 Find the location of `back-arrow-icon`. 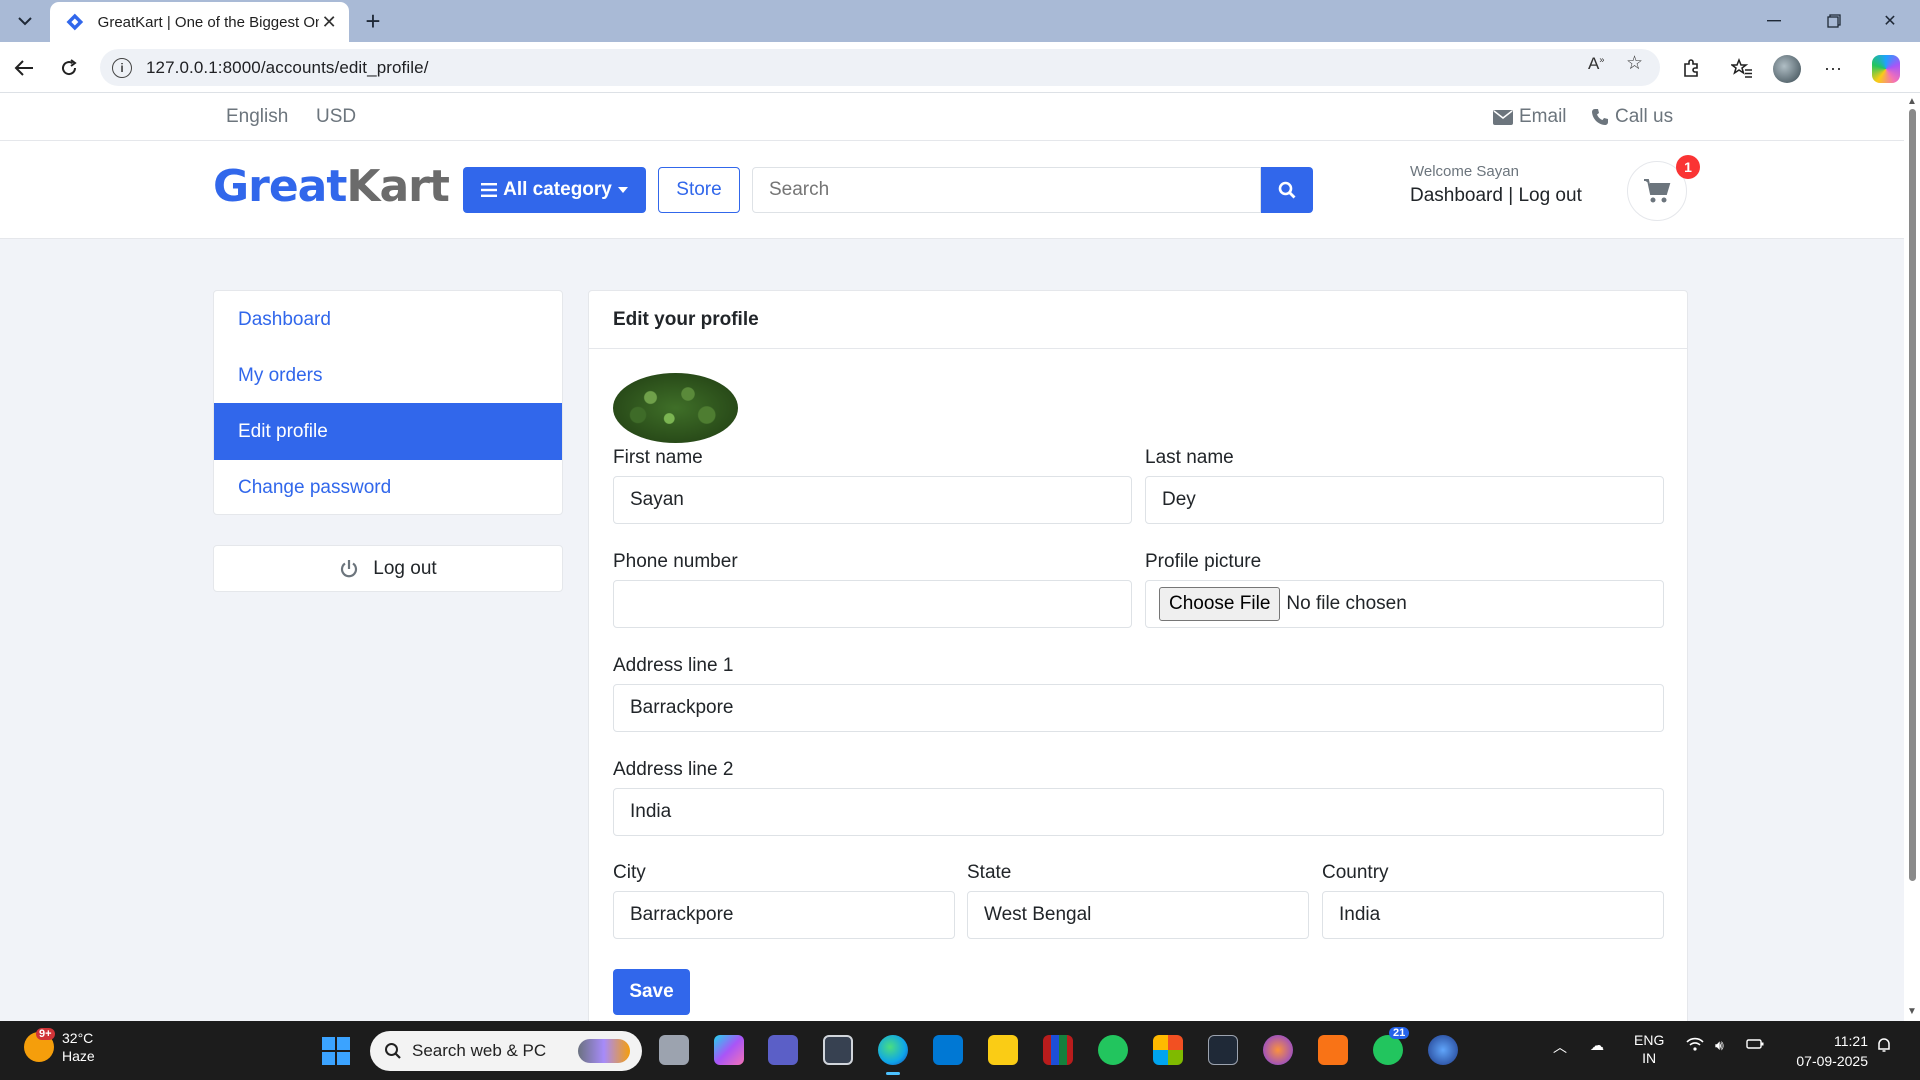

back-arrow-icon is located at coordinates (24, 68).